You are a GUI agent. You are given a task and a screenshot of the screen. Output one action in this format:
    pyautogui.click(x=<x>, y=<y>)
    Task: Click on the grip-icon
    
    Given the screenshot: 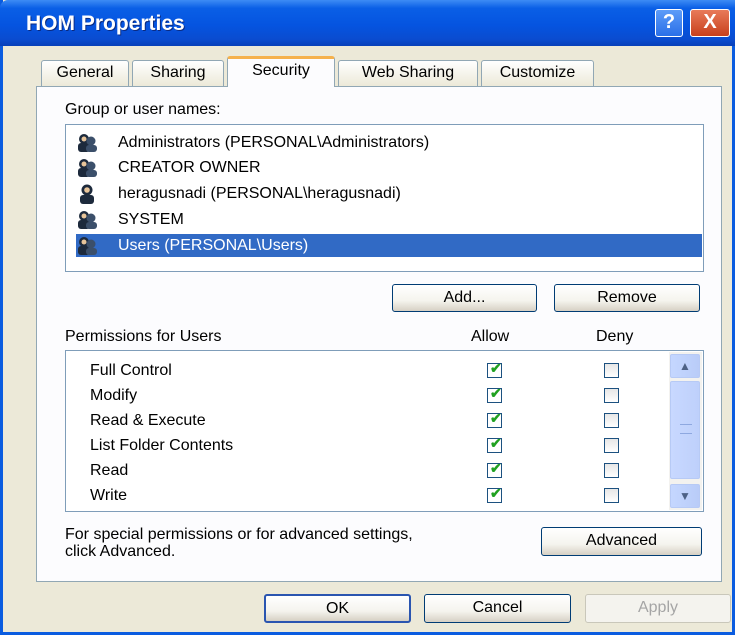 What is the action you would take?
    pyautogui.click(x=686, y=429)
    